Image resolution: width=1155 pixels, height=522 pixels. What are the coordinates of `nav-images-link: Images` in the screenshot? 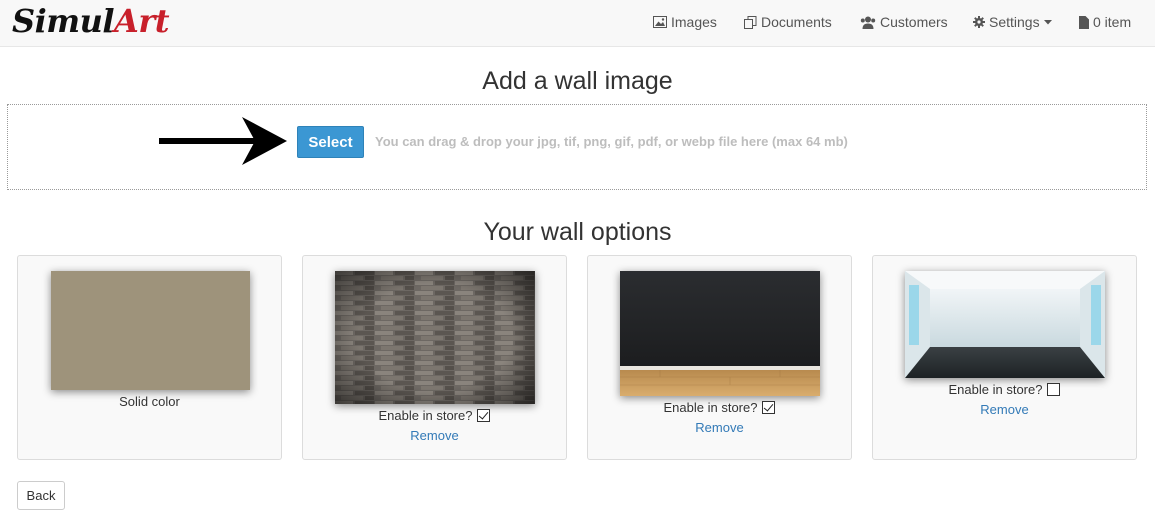 It's located at (685, 22).